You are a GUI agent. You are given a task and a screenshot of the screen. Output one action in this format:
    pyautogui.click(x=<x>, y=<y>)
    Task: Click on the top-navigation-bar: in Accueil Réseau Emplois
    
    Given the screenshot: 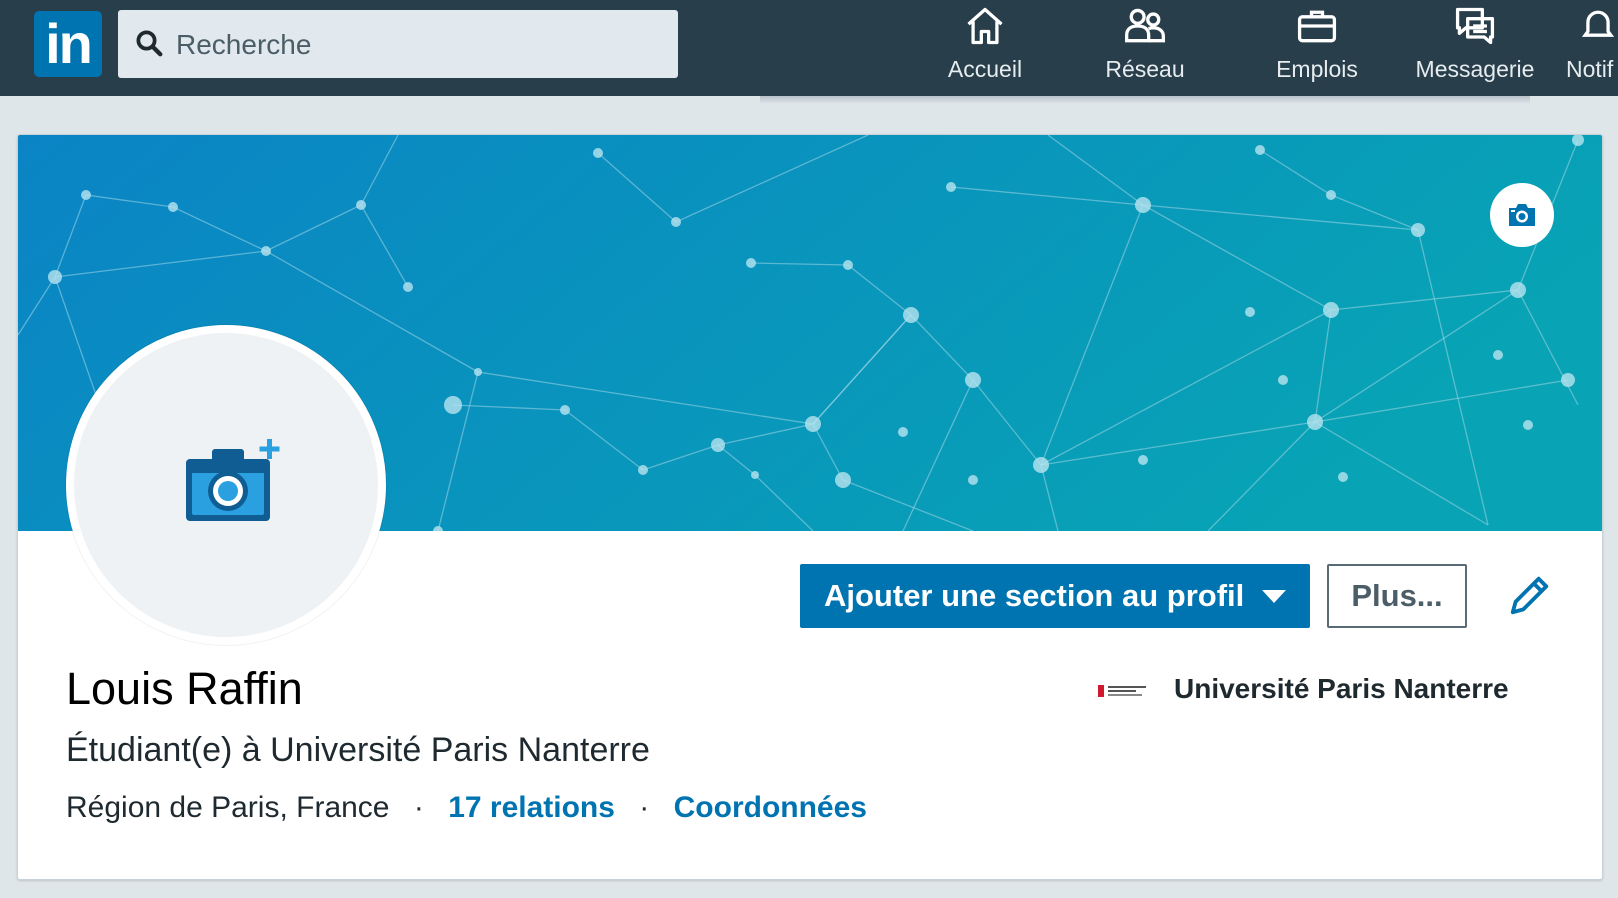 What is the action you would take?
    pyautogui.click(x=809, y=48)
    